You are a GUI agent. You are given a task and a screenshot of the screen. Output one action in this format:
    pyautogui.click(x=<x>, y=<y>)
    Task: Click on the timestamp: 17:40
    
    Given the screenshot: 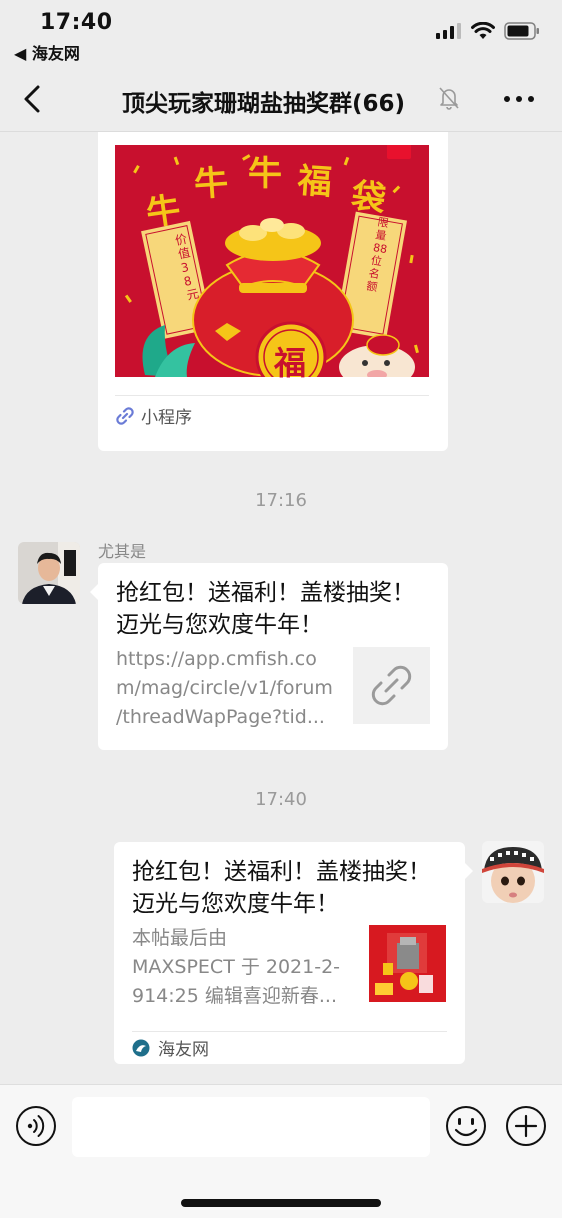 What is the action you would take?
    pyautogui.click(x=281, y=799)
    